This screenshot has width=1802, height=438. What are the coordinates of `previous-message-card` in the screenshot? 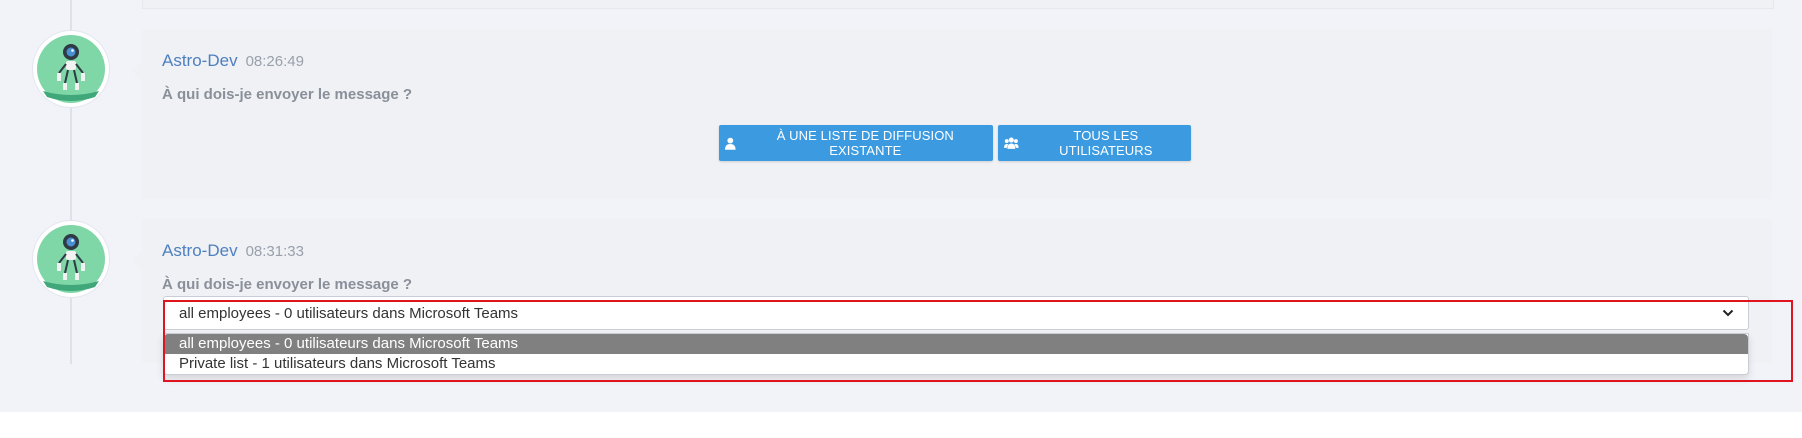 It's located at (958, 4).